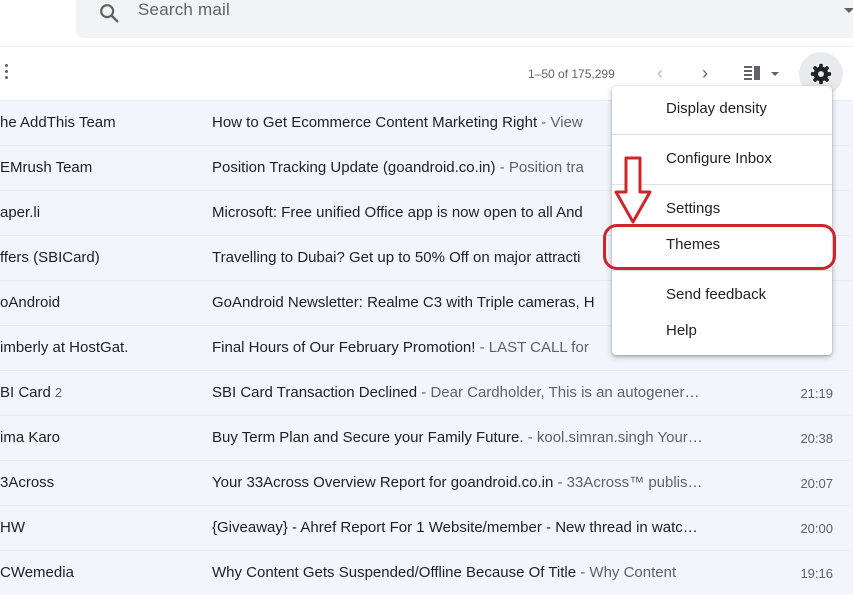 Image resolution: width=853 pixels, height=595 pixels. I want to click on search-icon, so click(109, 13).